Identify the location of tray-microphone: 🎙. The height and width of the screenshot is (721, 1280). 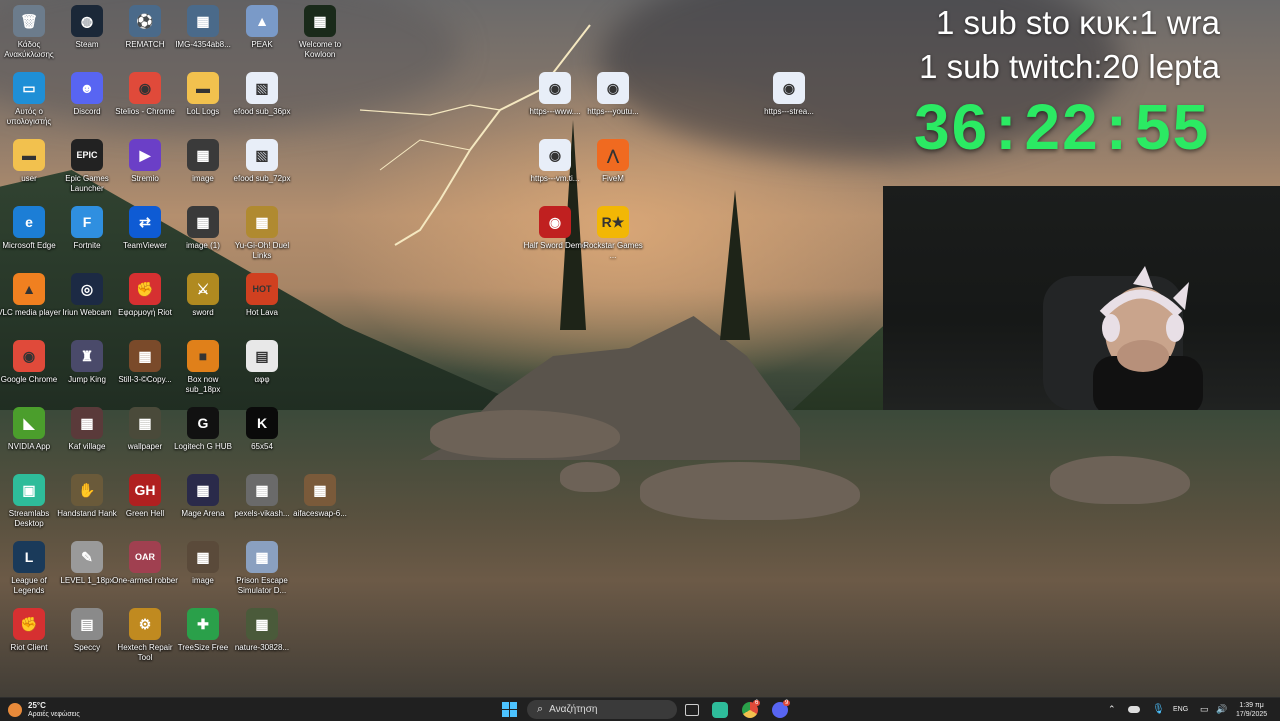
(1158, 709).